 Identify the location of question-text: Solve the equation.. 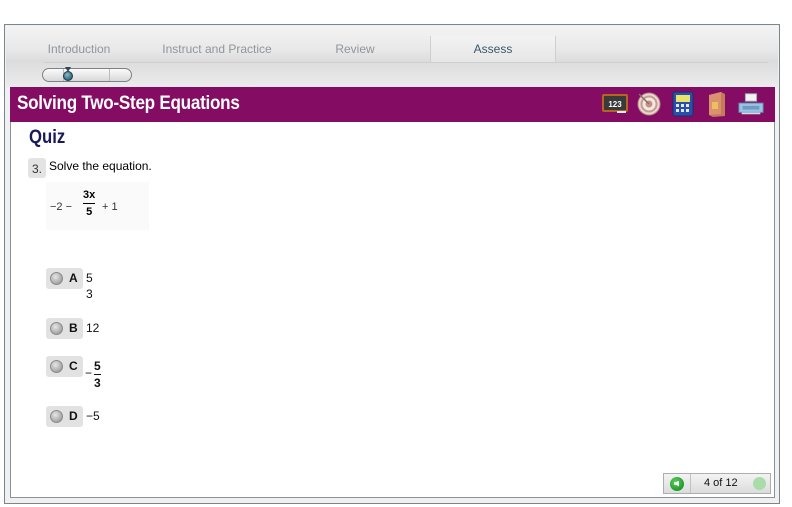
(100, 166).